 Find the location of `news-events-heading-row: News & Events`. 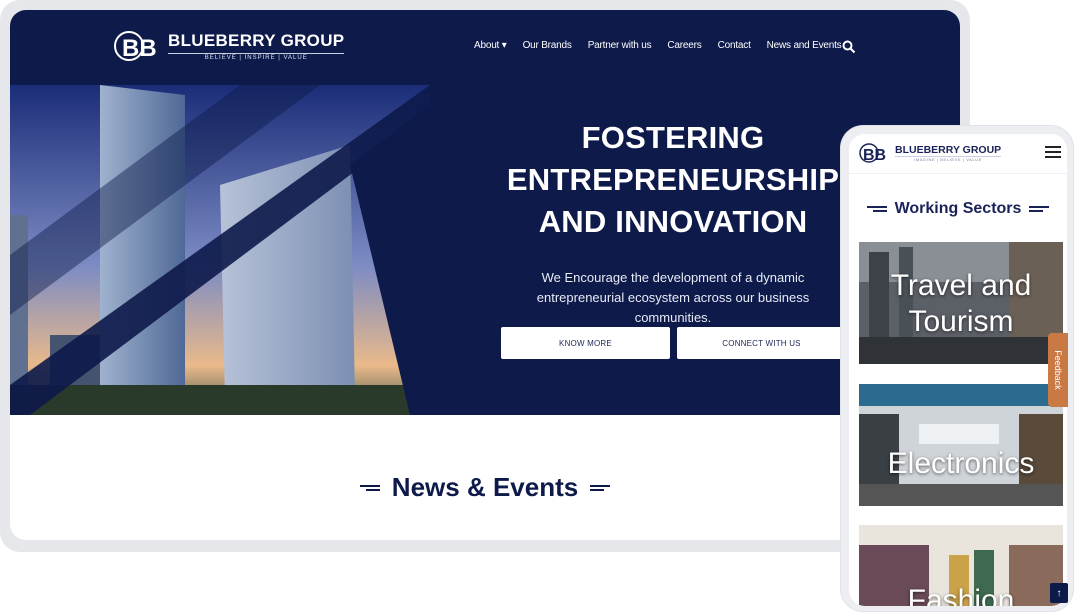

news-events-heading-row: News & Events is located at coordinates (485, 487).